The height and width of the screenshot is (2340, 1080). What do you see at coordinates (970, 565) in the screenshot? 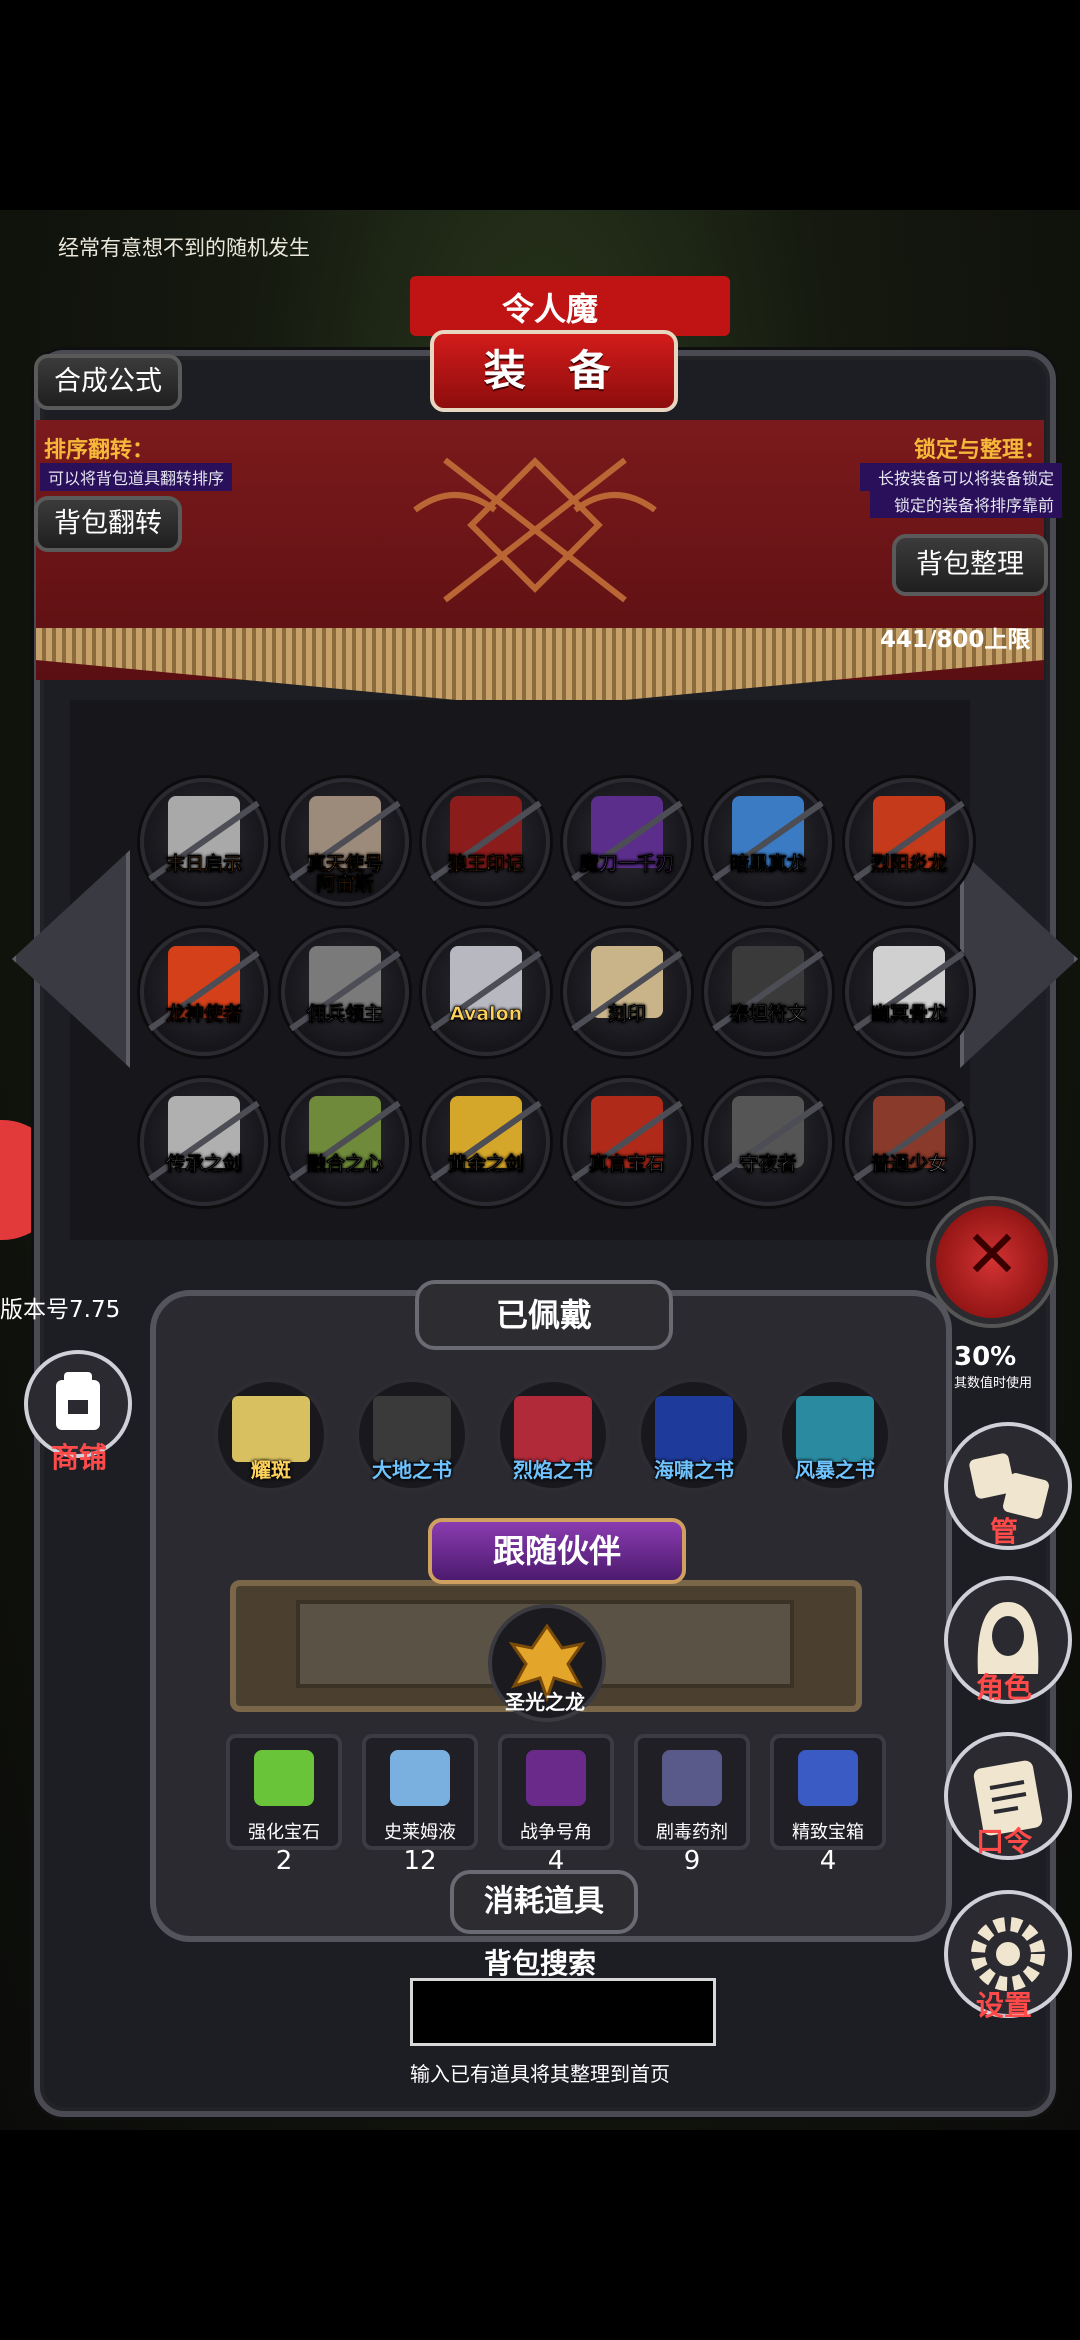
I see `sort-button: 背包整理` at bounding box center [970, 565].